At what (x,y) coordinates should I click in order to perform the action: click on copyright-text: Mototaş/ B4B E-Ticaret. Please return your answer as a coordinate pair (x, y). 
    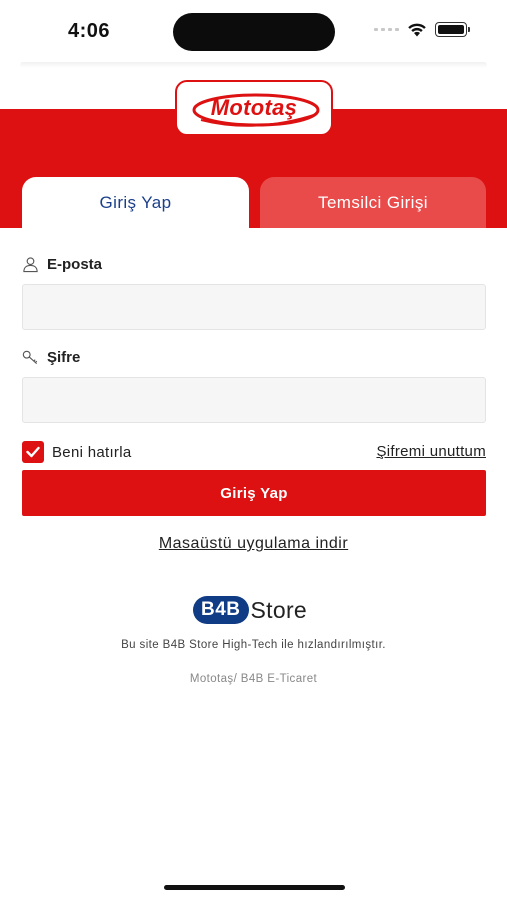
    Looking at the image, I should click on (253, 679).